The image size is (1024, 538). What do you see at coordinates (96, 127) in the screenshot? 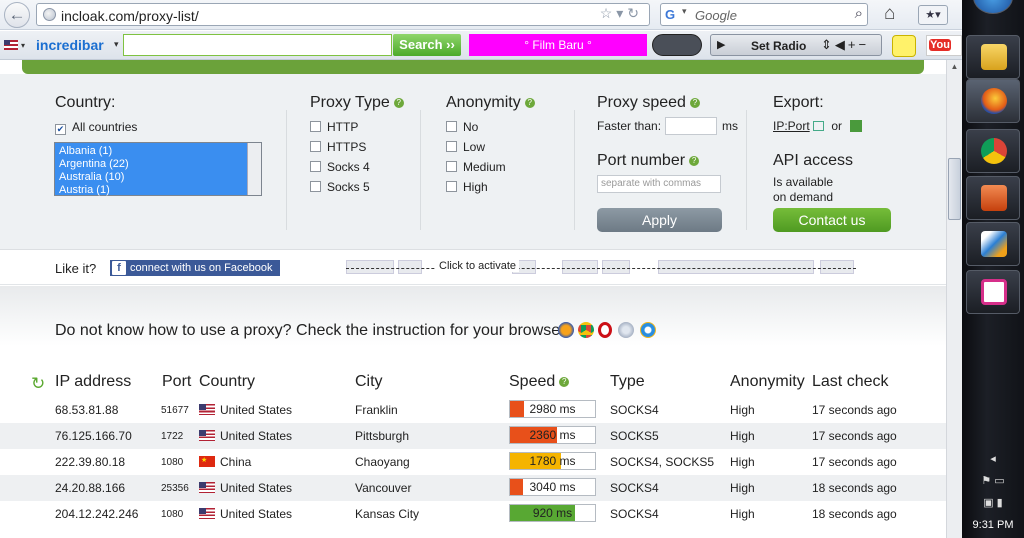
I see `all-countries-checkbox: ✔ All countries` at bounding box center [96, 127].